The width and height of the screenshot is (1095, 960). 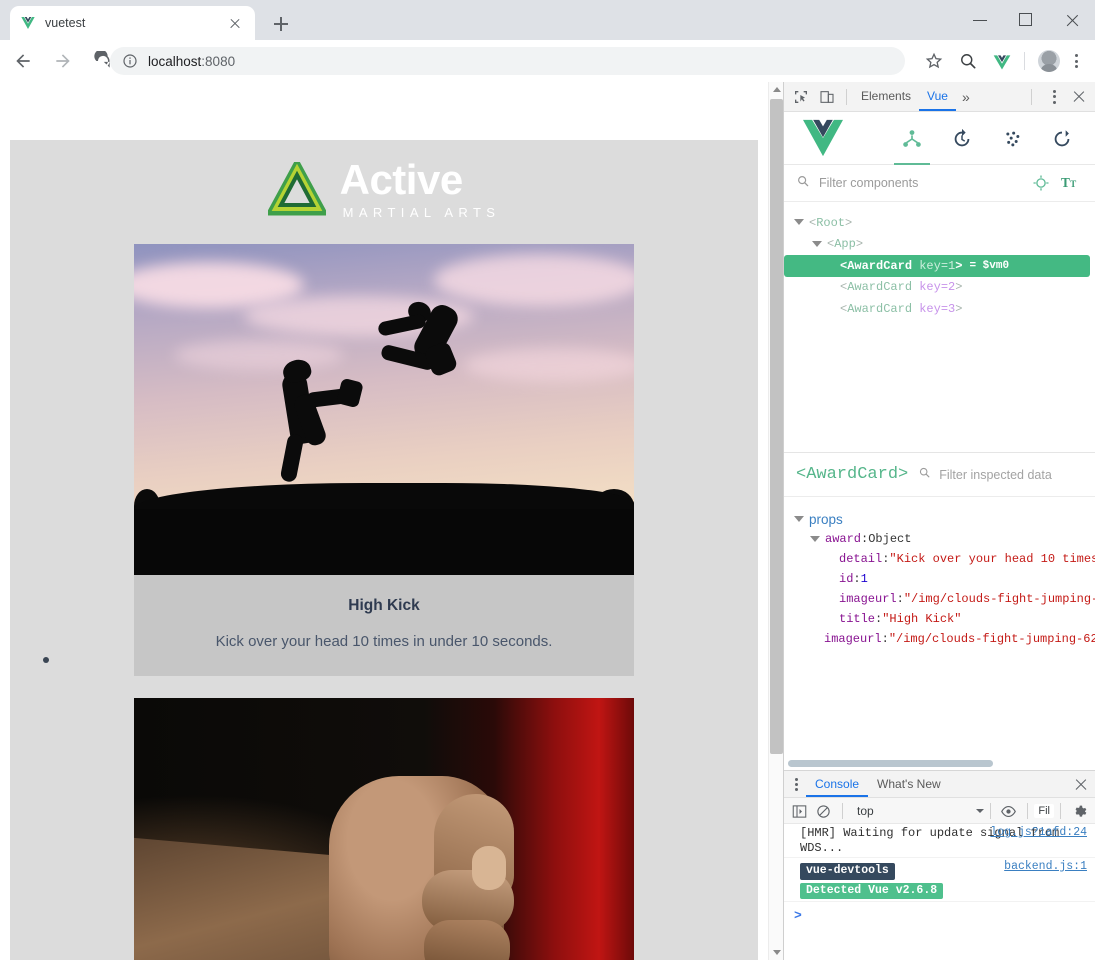 I want to click on vuex-dots-icon, so click(x=1012, y=138).